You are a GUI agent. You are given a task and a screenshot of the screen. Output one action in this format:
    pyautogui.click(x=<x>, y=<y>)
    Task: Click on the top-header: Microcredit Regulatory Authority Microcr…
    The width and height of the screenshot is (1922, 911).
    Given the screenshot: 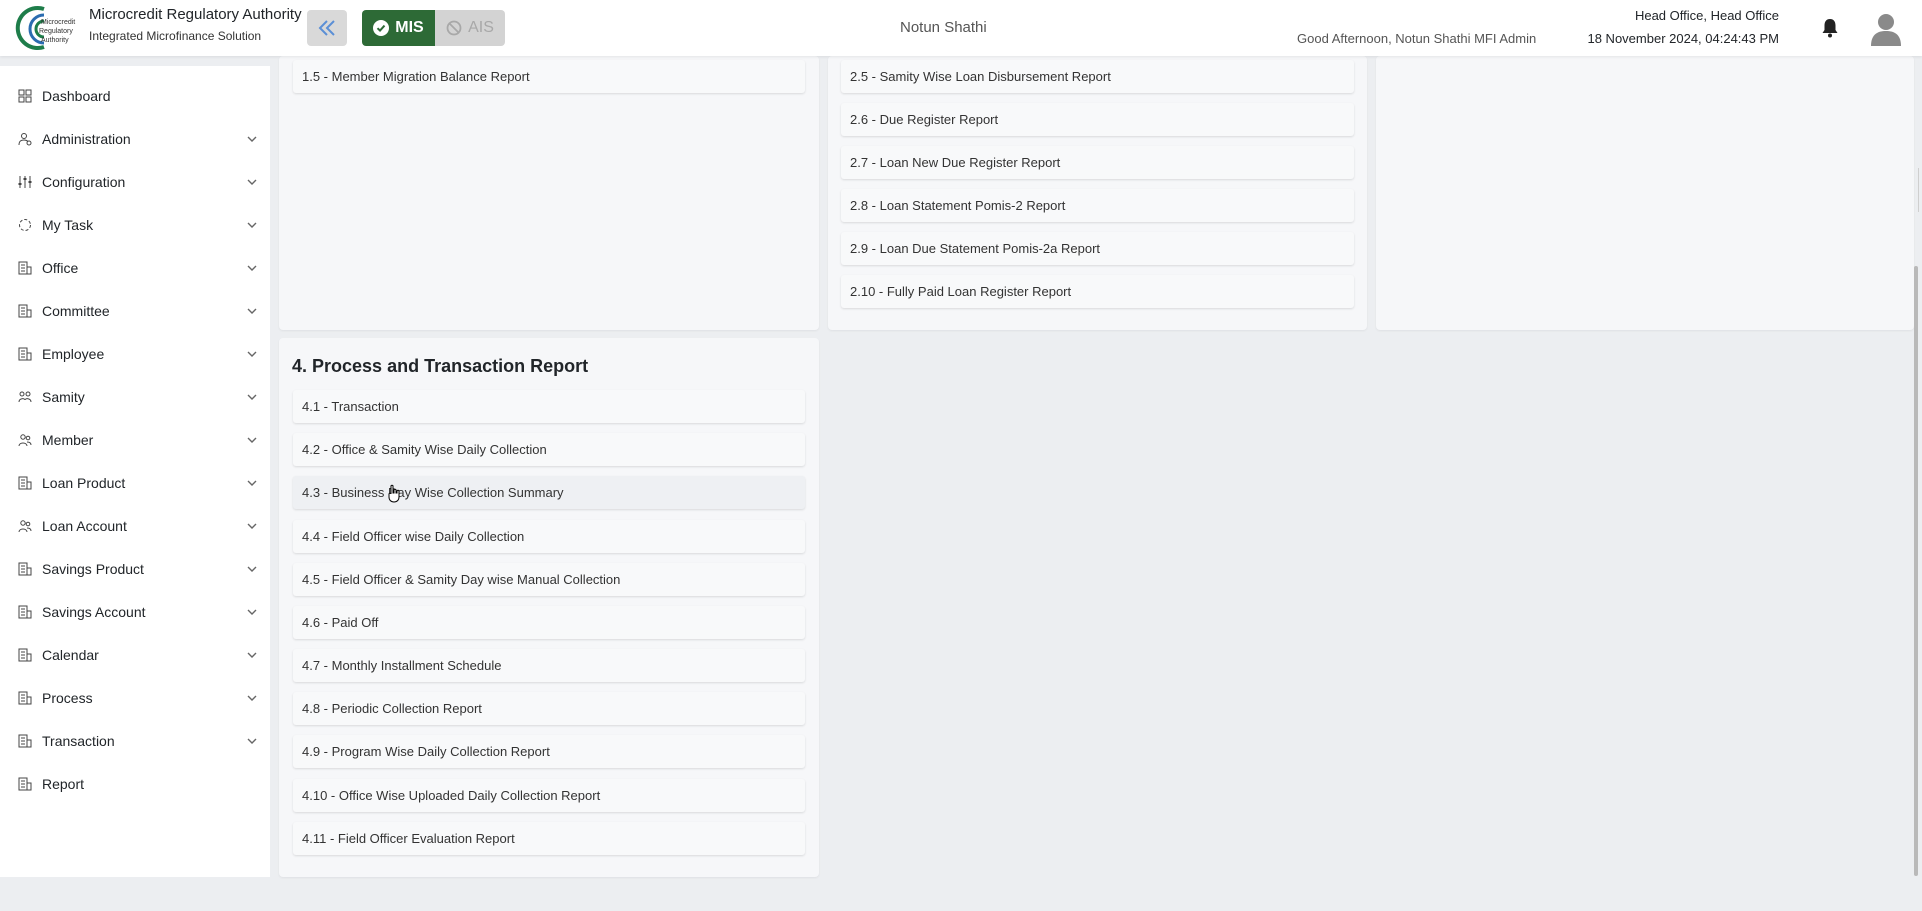 What is the action you would take?
    pyautogui.click(x=961, y=28)
    